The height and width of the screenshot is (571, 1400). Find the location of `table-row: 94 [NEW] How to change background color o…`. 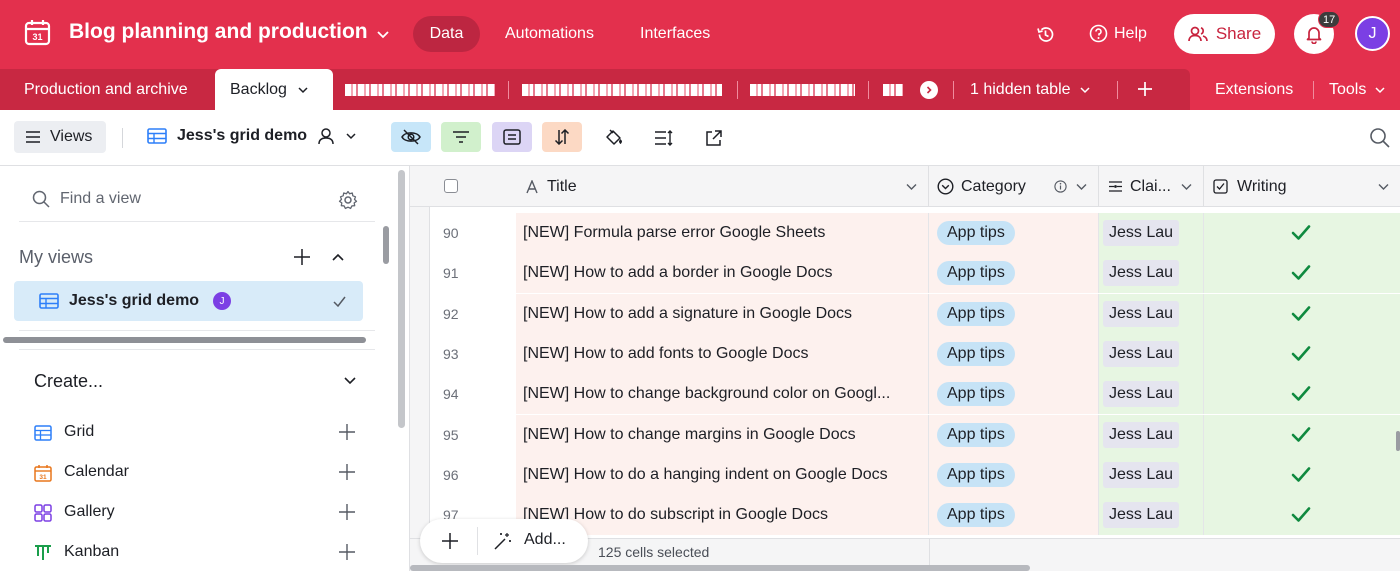

table-row: 94 [NEW] How to change background color o… is located at coordinates (915, 394).